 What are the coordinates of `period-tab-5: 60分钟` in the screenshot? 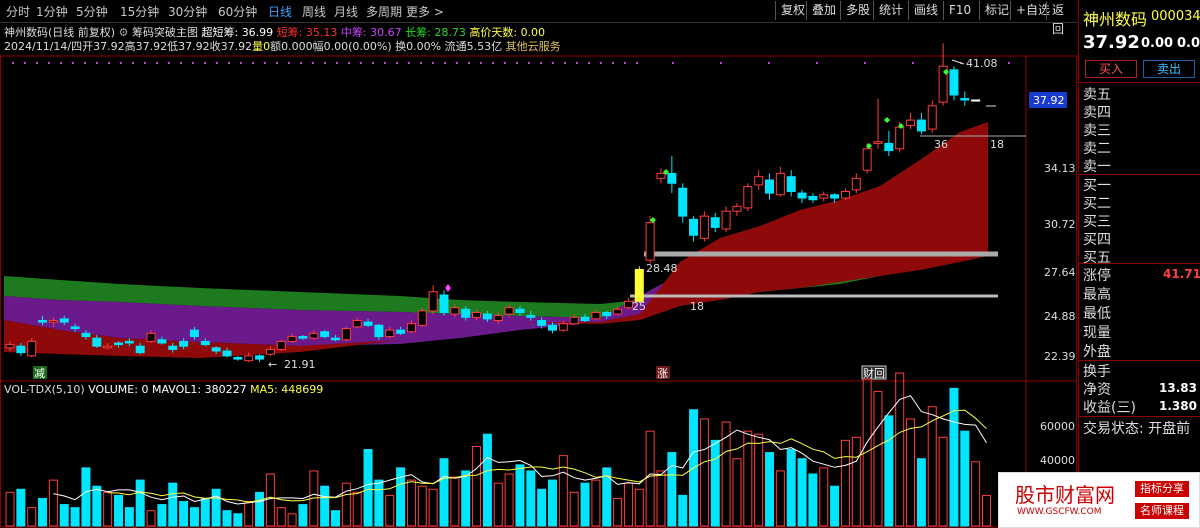 It's located at (237, 11).